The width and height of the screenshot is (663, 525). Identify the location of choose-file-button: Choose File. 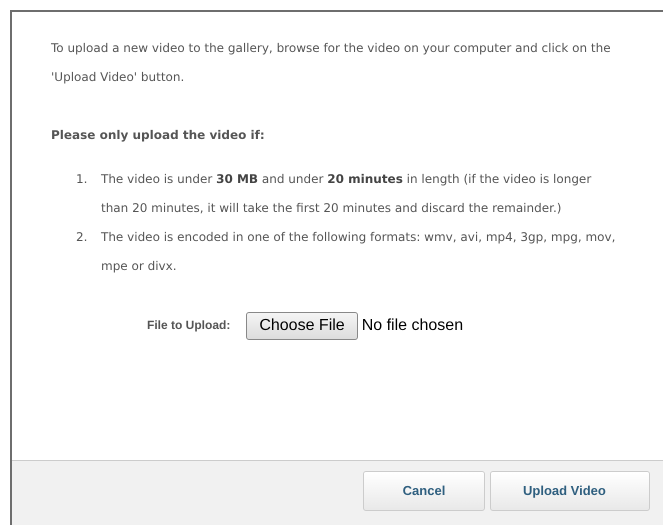
(302, 326).